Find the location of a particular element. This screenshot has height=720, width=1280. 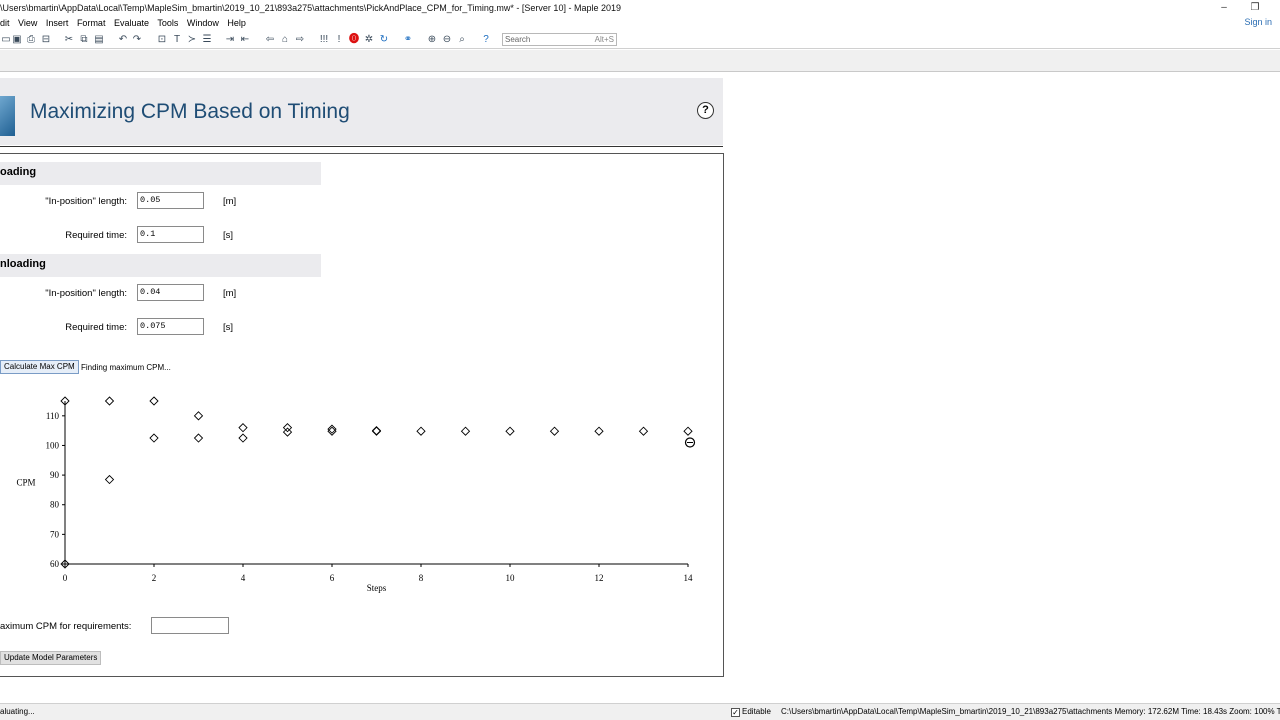

menu-view: View is located at coordinates (27, 23).